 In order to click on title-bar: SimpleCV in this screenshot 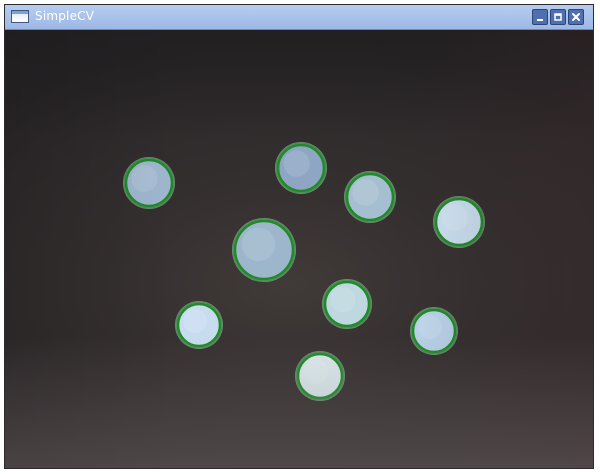, I will do `click(299, 17)`.